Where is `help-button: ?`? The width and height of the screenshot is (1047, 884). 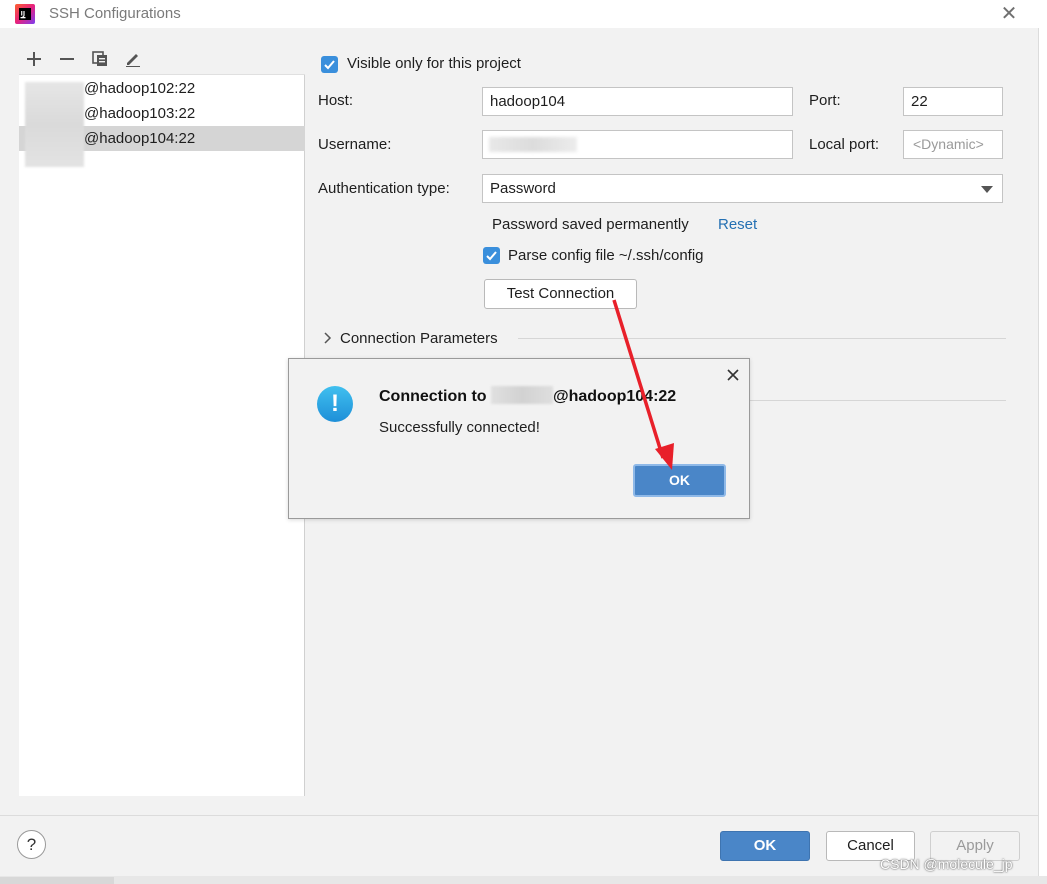
help-button: ? is located at coordinates (31, 844).